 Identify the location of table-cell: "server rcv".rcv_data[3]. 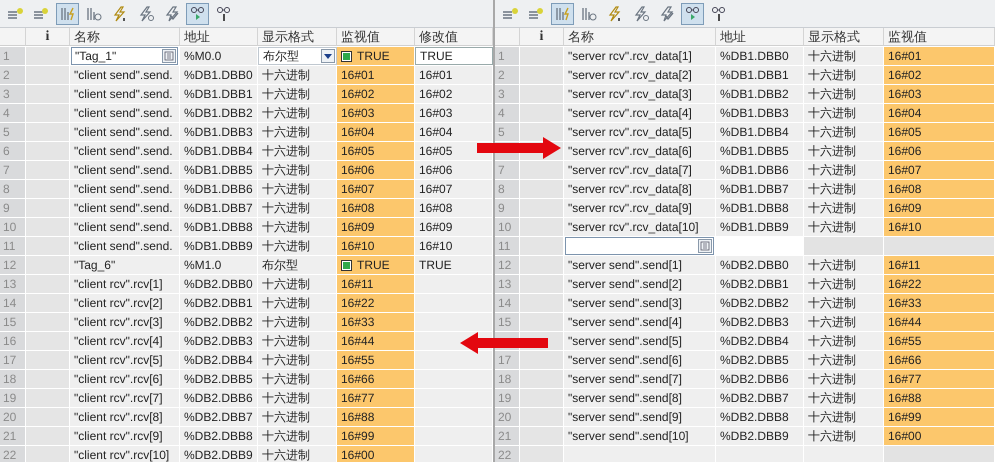
(640, 94).